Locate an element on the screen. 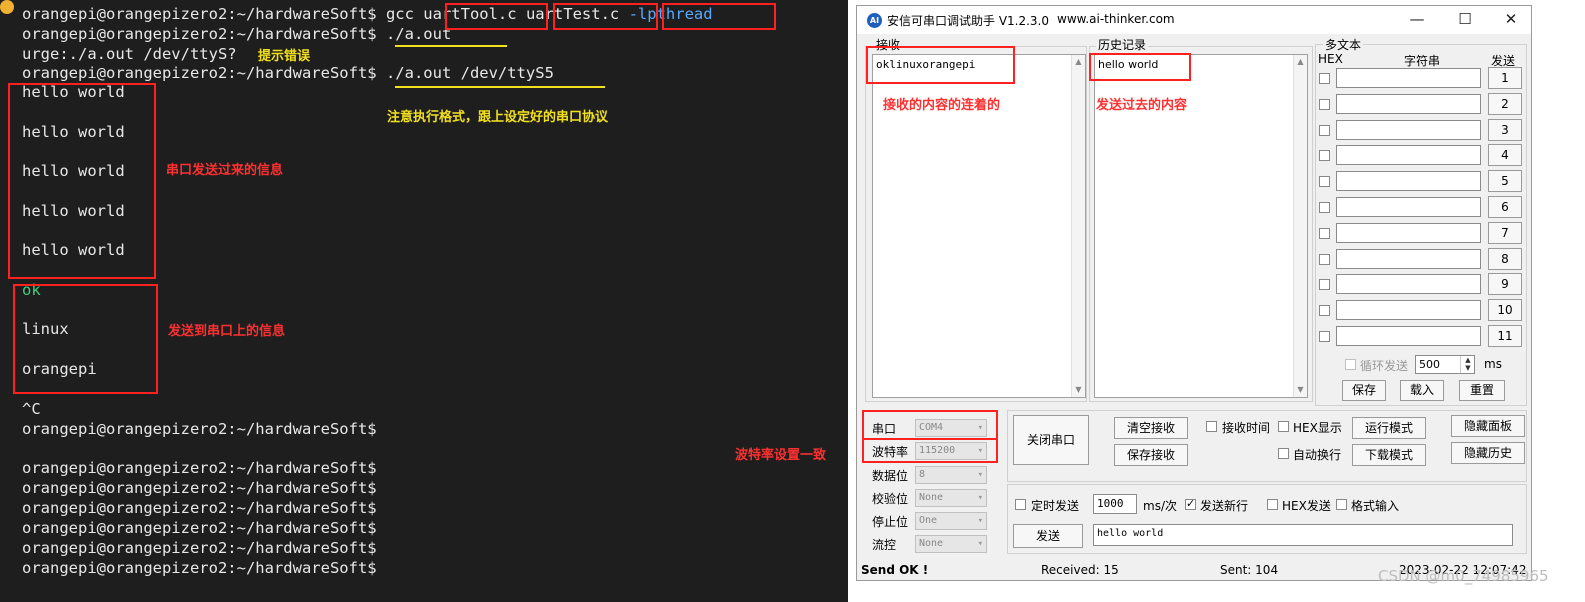  minimize-icon: — is located at coordinates (1417, 19).